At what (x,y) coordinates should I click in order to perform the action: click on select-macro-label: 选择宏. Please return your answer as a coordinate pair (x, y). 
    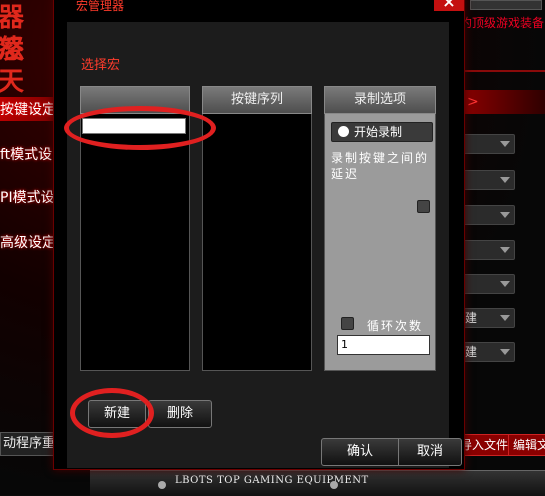
    Looking at the image, I should click on (101, 65).